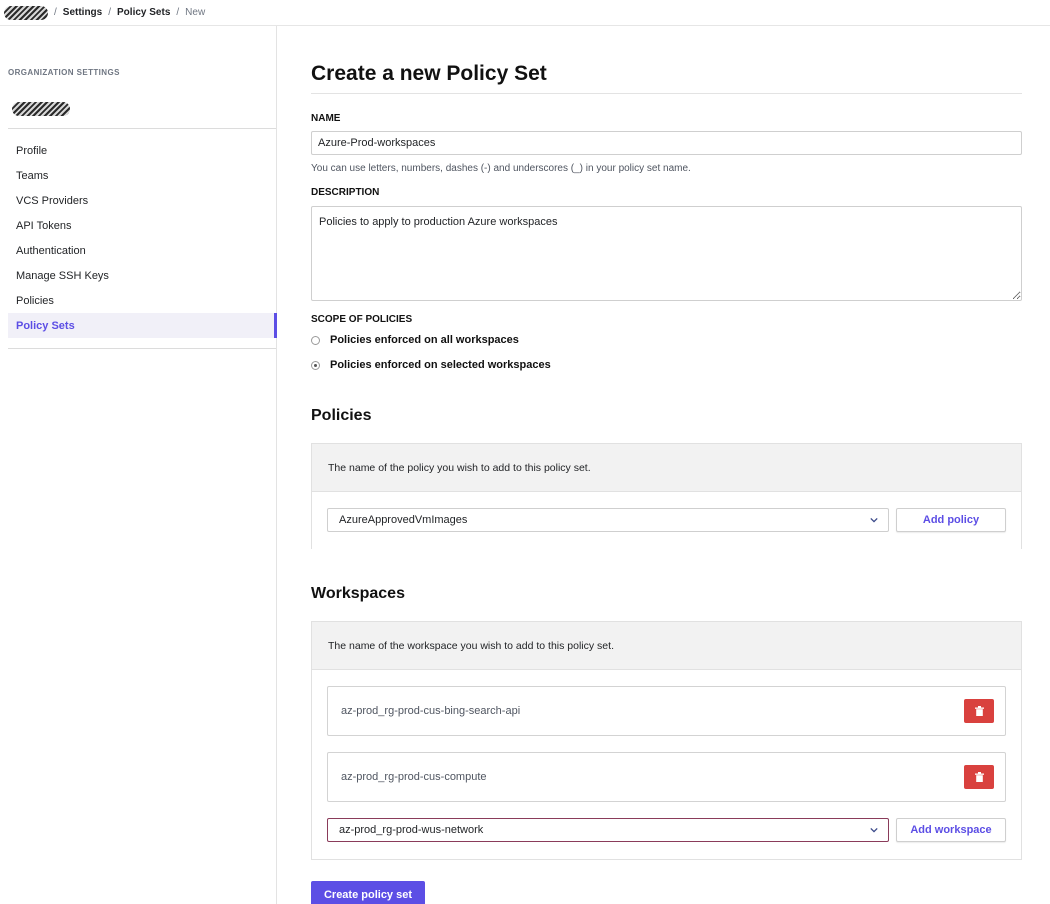  What do you see at coordinates (142, 275) in the screenshot?
I see `sidebar-item-manage-ssh-keys: Manage SSH Keys` at bounding box center [142, 275].